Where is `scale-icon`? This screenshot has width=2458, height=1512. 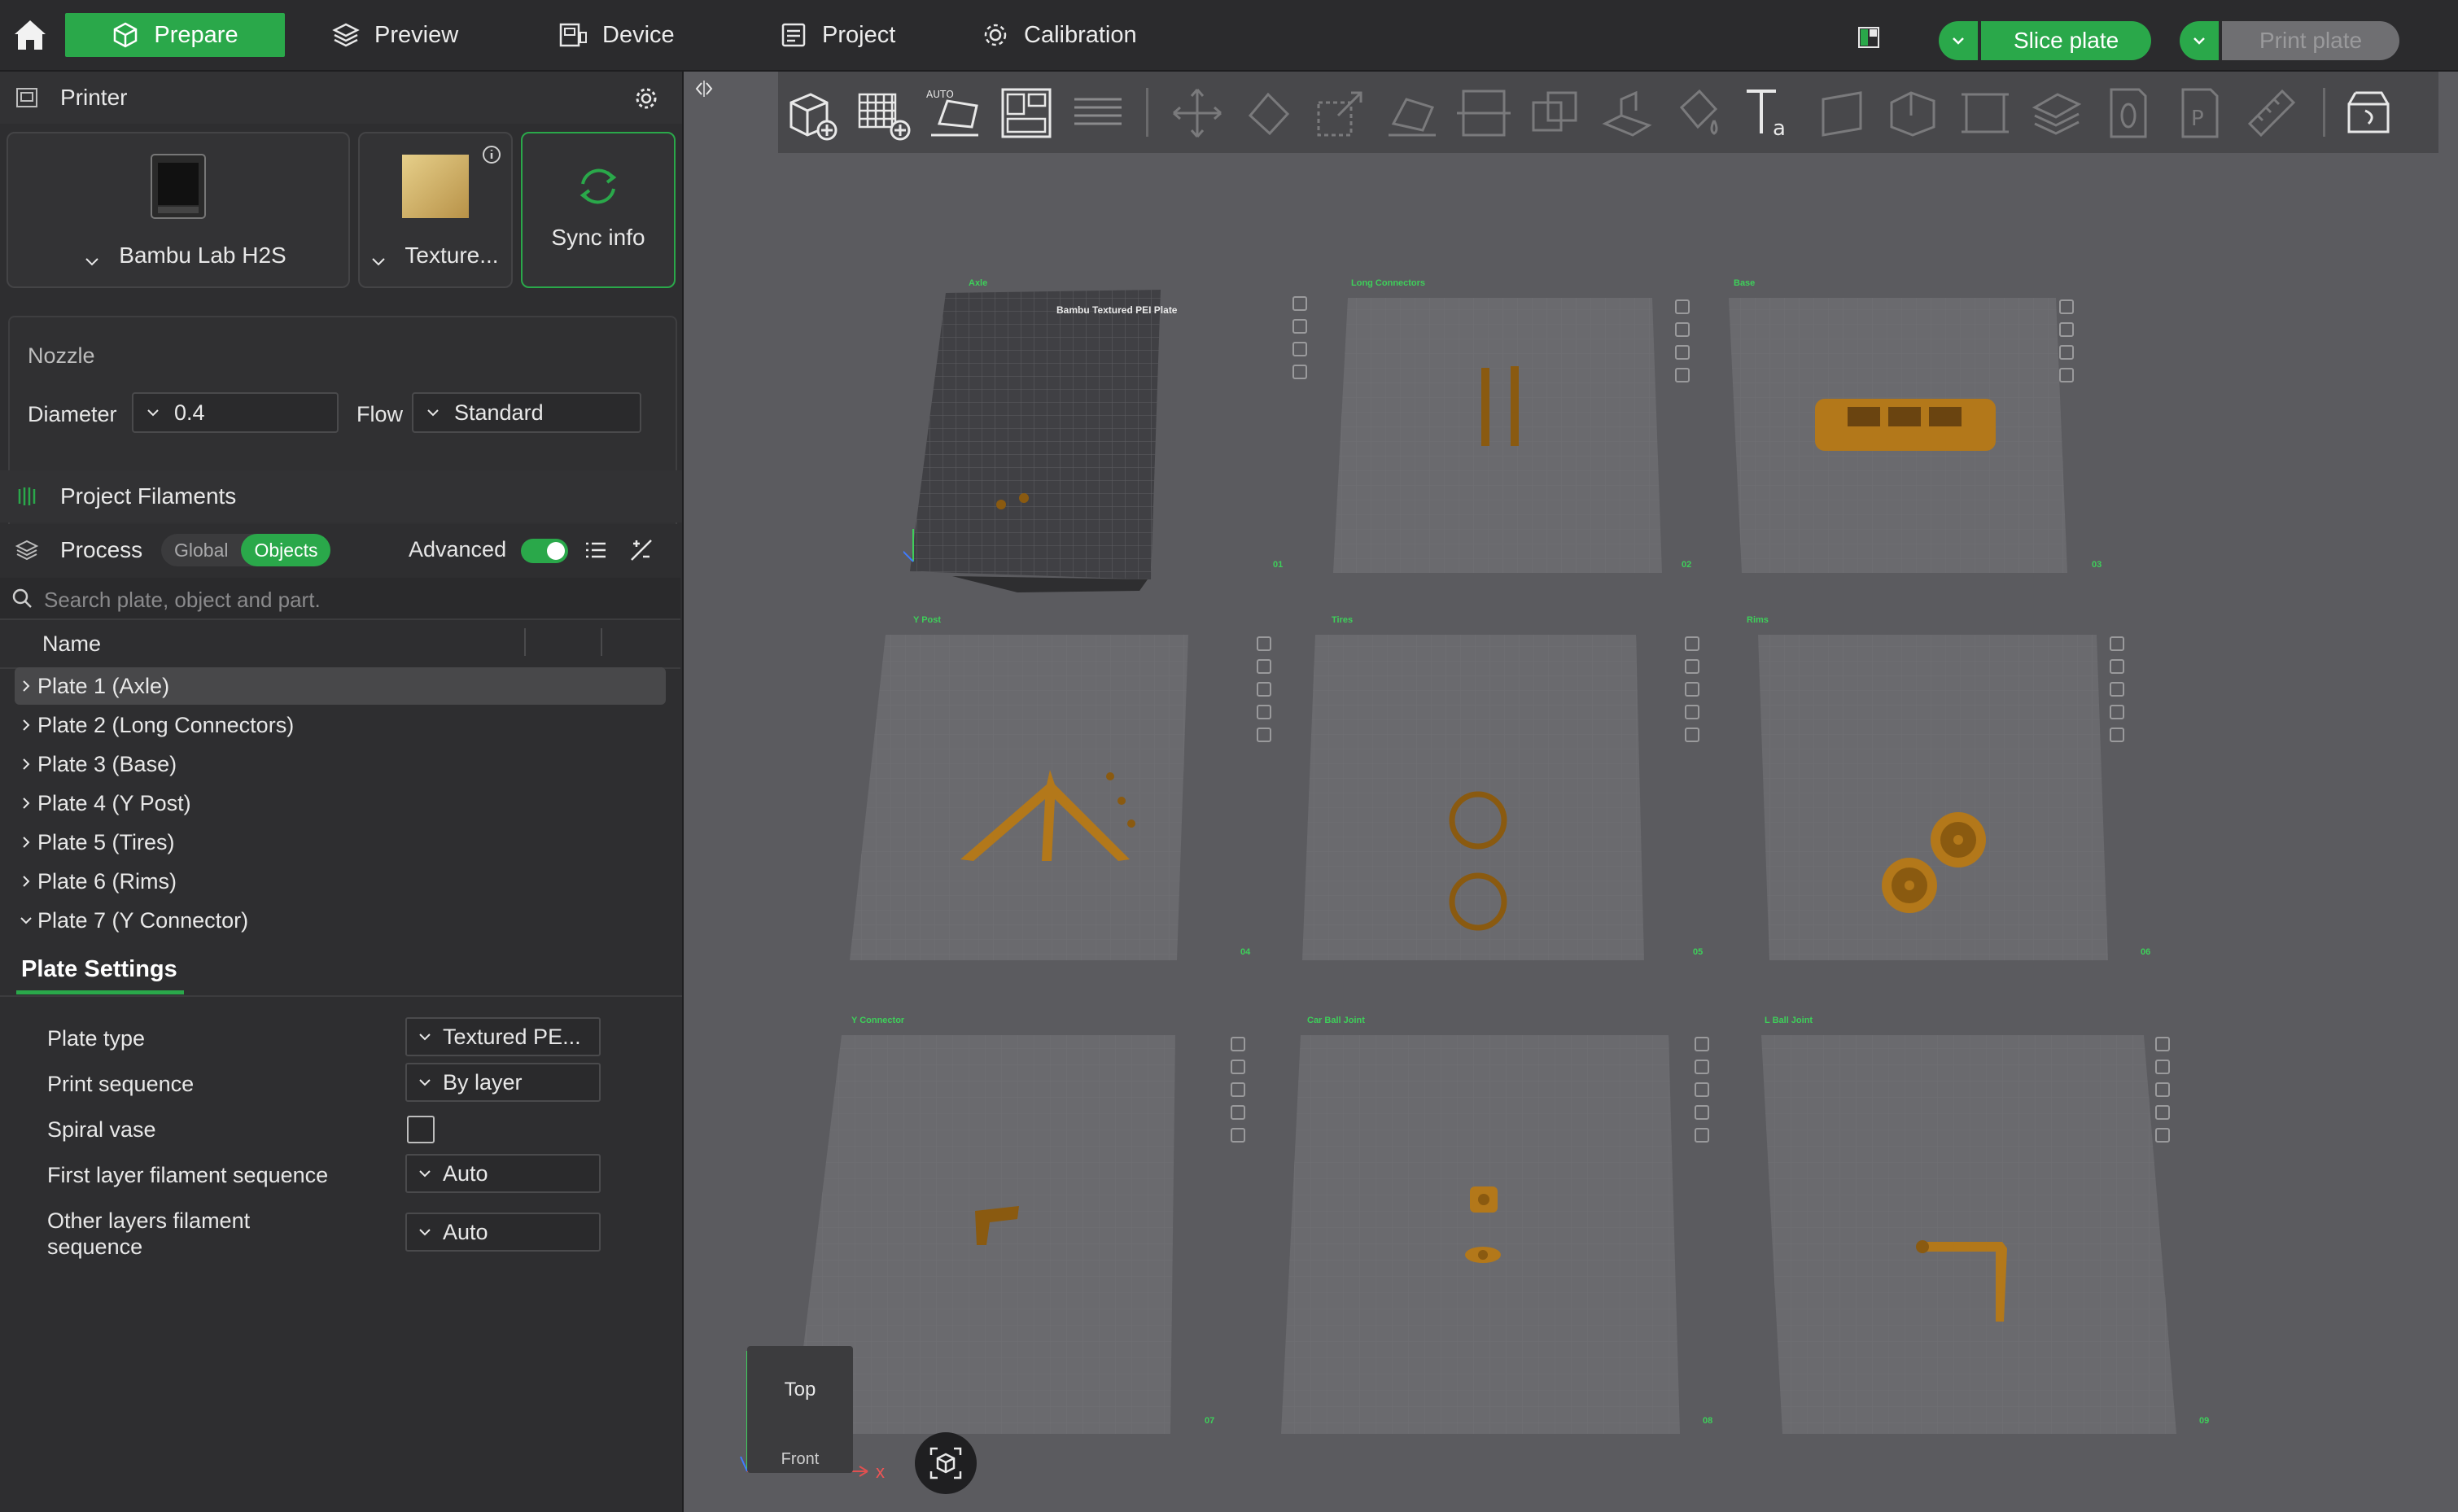
scale-icon is located at coordinates (1340, 113).